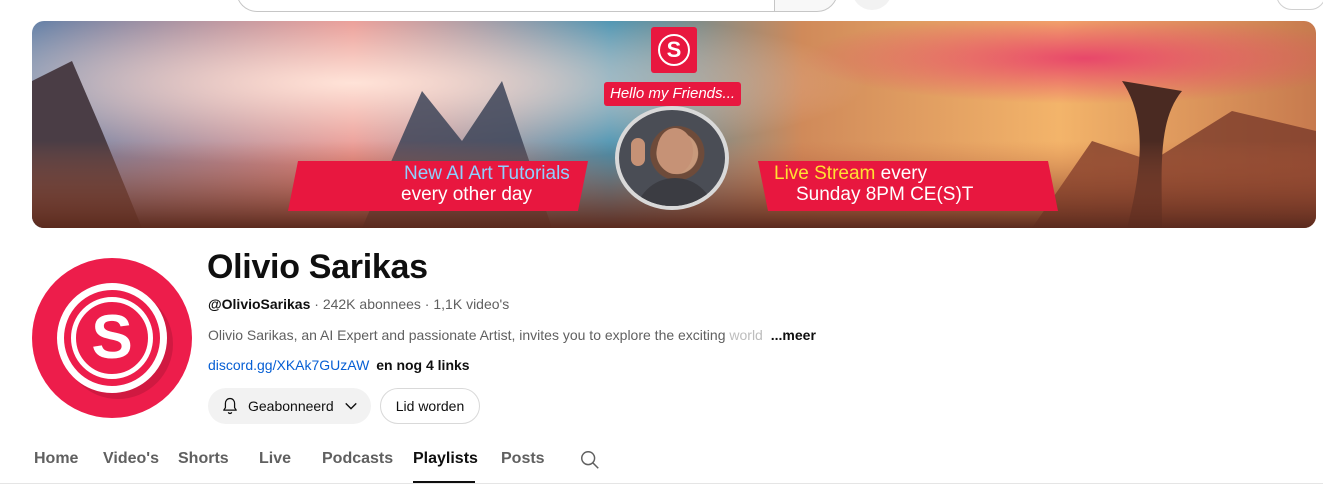 The height and width of the screenshot is (498, 1323). I want to click on avatar-outer-ring: S, so click(112, 338).